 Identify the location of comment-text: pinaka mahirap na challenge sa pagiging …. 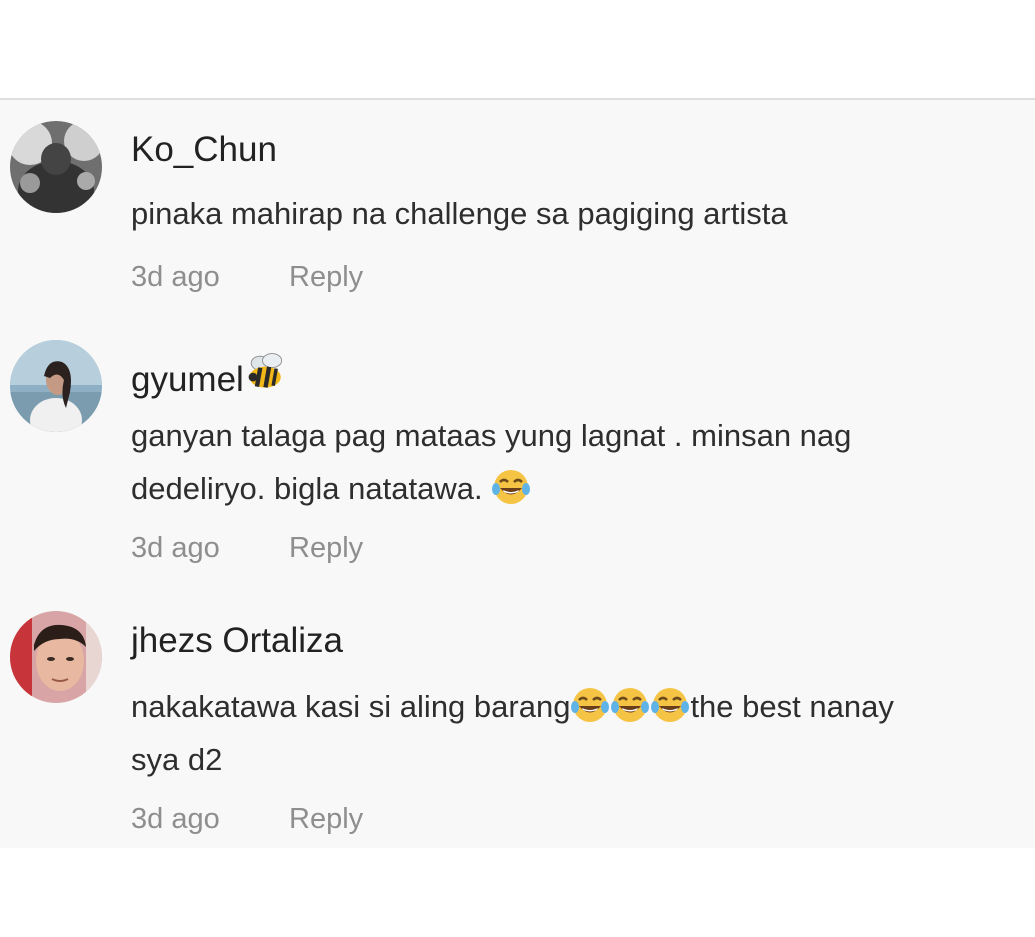
(459, 213).